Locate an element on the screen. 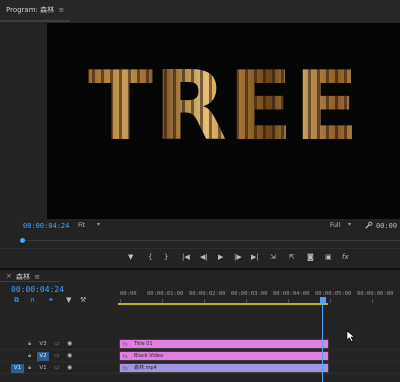  monitor-playhead is located at coordinates (22, 240).